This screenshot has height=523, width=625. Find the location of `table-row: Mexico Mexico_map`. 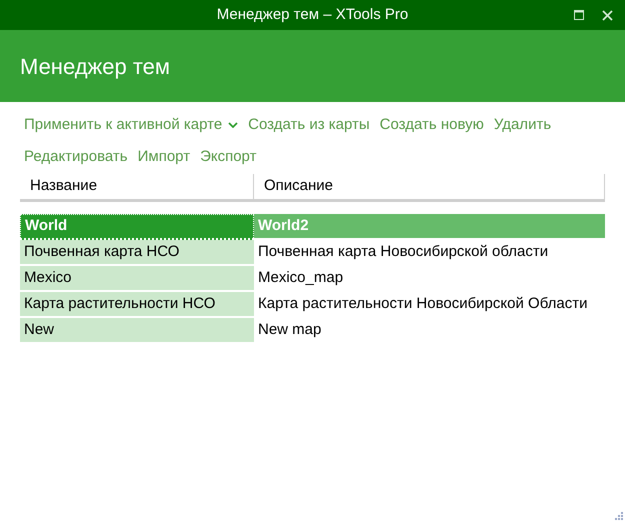

table-row: Mexico Mexico_map is located at coordinates (312, 279).